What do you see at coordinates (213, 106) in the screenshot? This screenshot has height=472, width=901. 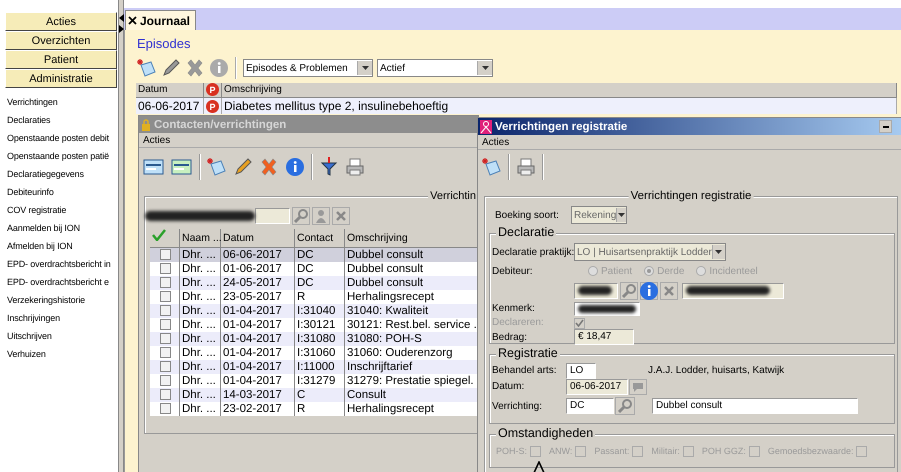 I see `table-cell: P` at bounding box center [213, 106].